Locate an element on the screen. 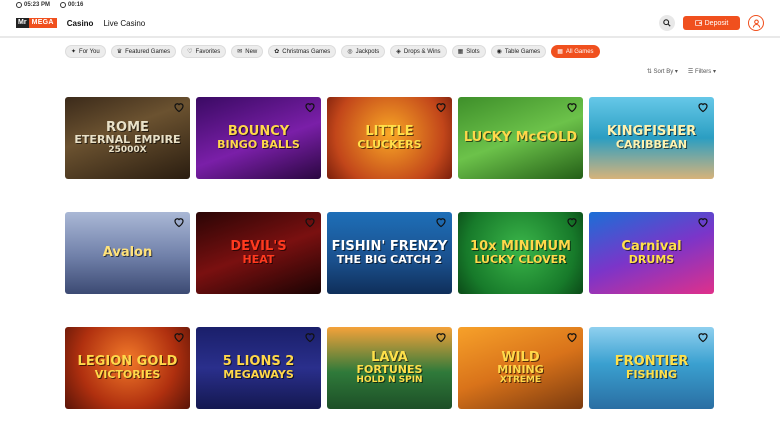 This screenshot has height=439, width=780. game-title-line: 10x MINIMUM is located at coordinates (520, 247).